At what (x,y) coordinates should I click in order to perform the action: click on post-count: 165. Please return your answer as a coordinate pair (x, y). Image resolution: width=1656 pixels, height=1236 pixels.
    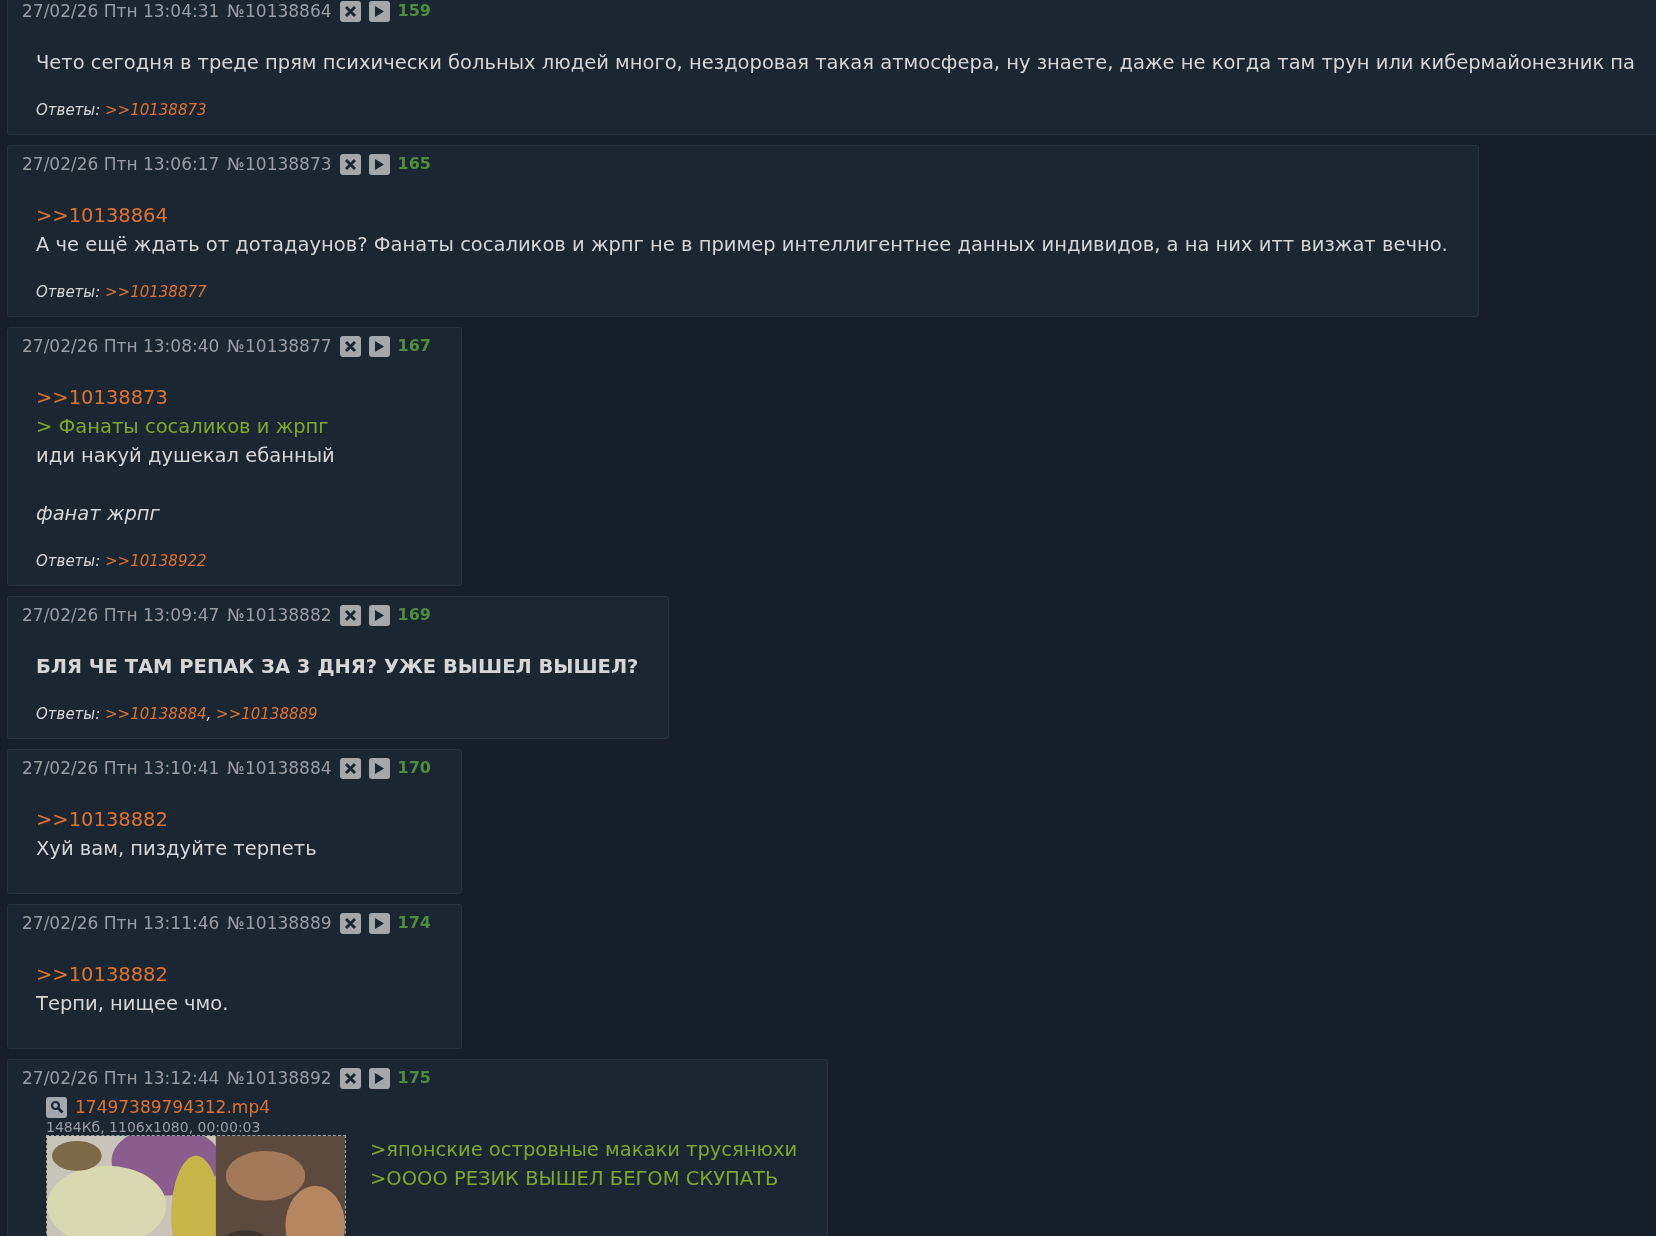
    Looking at the image, I should click on (414, 164).